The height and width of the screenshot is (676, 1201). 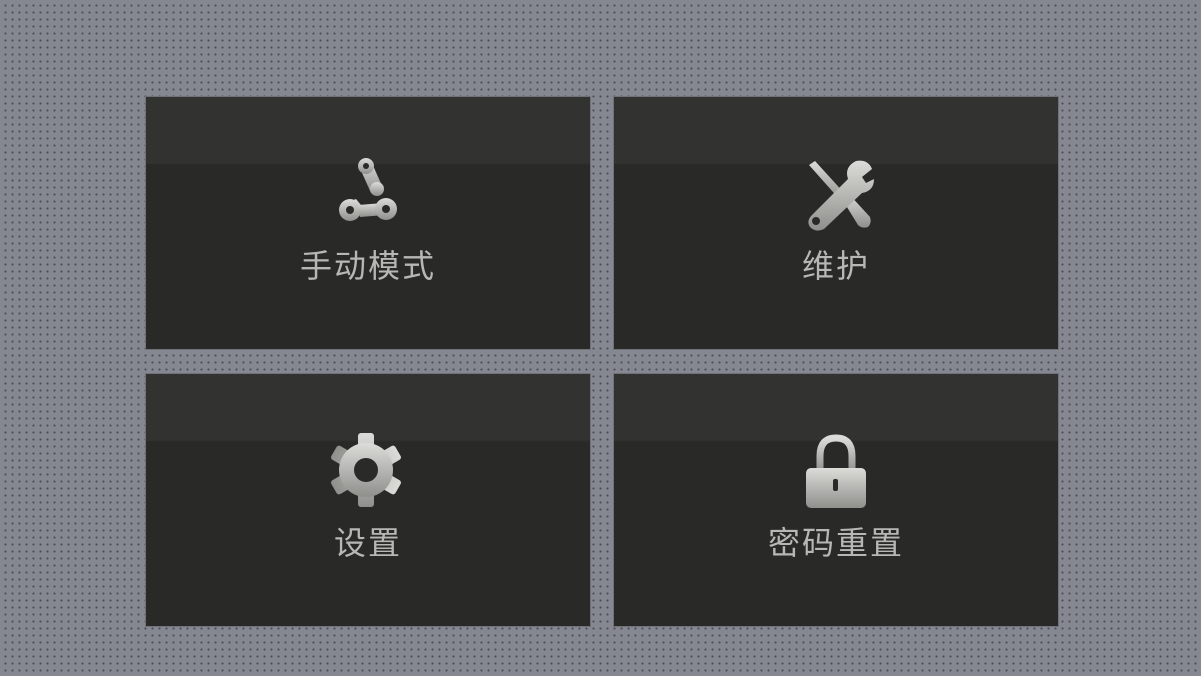 What do you see at coordinates (367, 266) in the screenshot?
I see `manual-mode-label: 手动模式` at bounding box center [367, 266].